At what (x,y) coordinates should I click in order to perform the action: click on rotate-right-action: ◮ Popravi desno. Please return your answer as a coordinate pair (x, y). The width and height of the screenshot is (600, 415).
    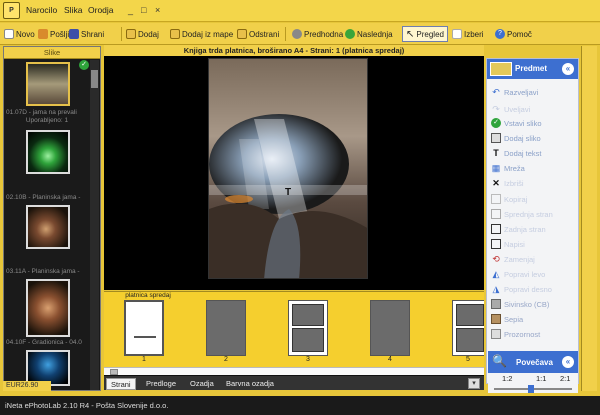
    Looking at the image, I should click on (521, 289).